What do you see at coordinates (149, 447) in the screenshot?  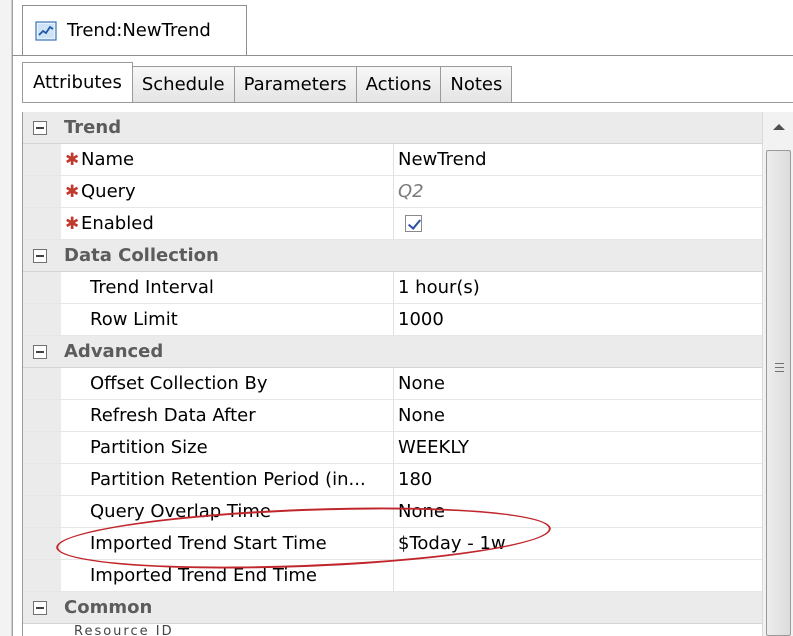 I see `property-label: Partition Size` at bounding box center [149, 447].